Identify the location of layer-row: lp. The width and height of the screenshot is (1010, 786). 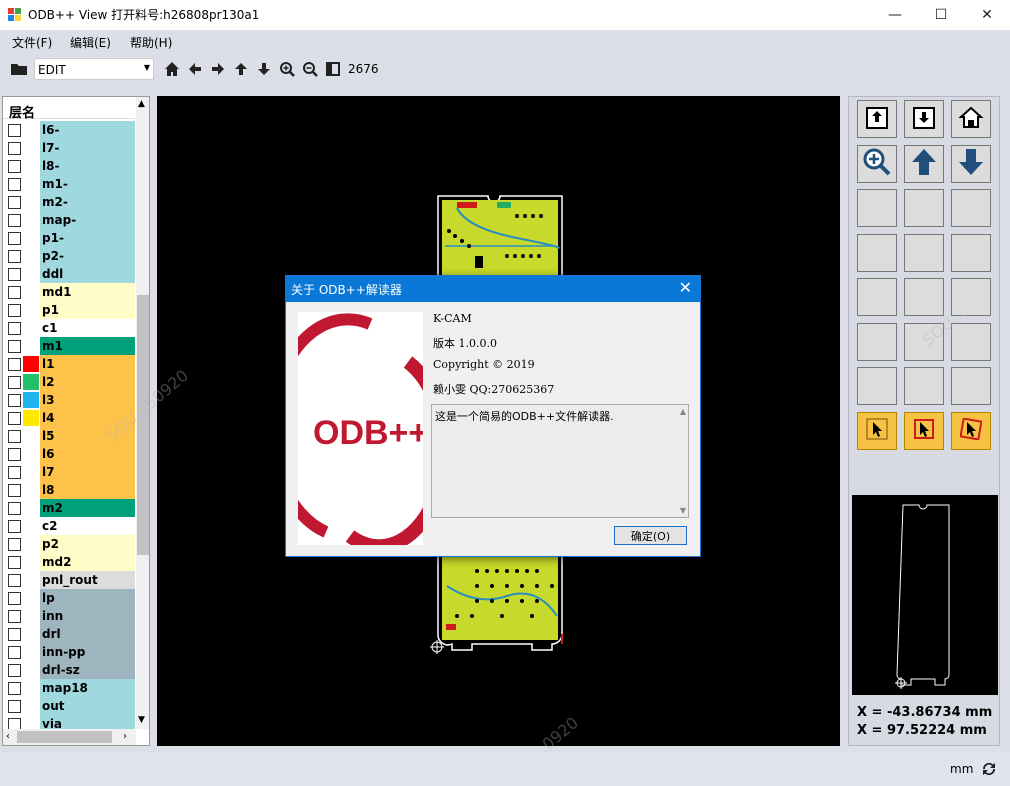
(69, 598).